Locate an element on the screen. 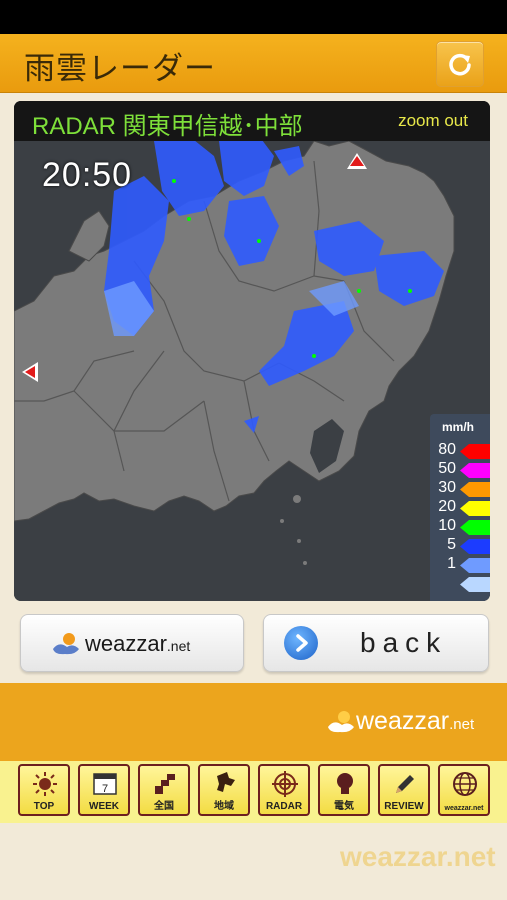  header-bar: 雨雲レーダー is located at coordinates (253, 63).